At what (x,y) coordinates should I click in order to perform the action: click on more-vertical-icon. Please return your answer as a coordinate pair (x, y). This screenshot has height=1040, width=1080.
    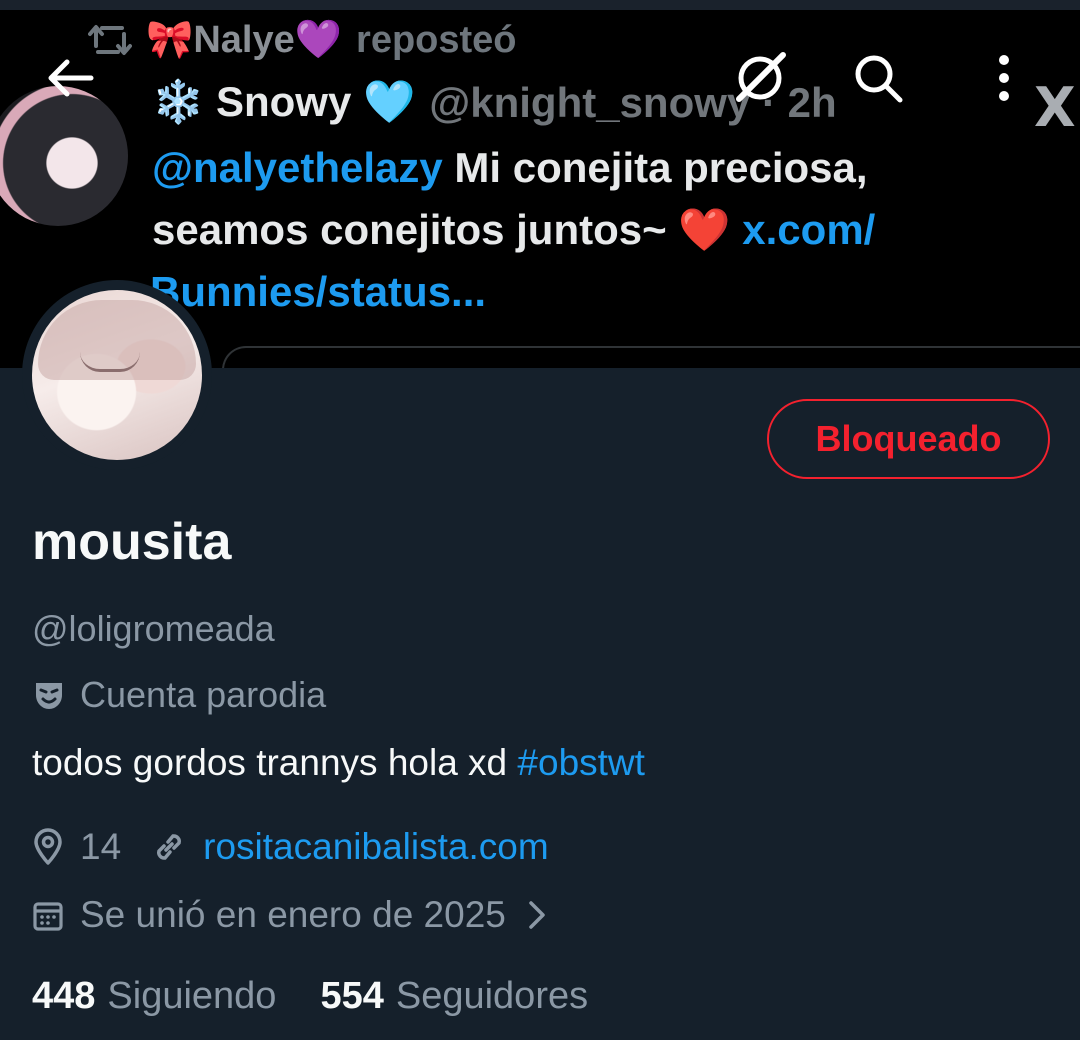
    Looking at the image, I should click on (1004, 78).